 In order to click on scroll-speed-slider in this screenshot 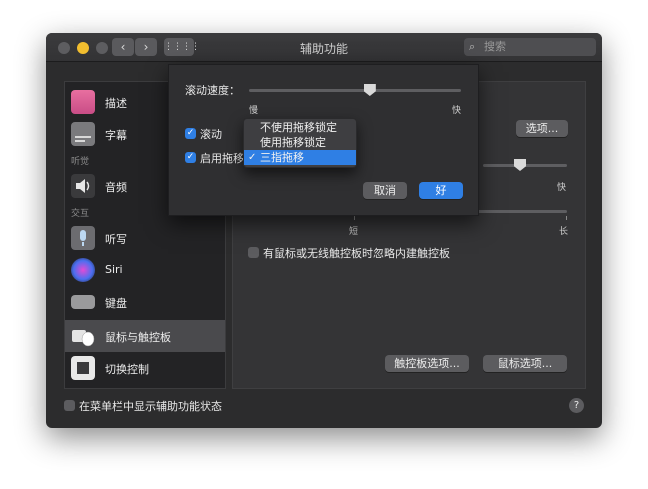, I will do `click(355, 90)`.